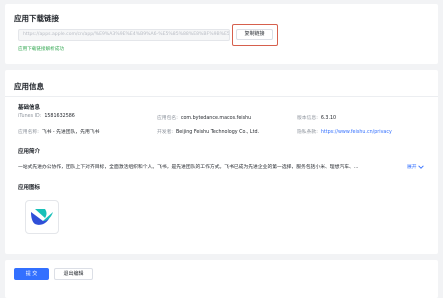  I want to click on developer-label: 开发者:, so click(165, 132).